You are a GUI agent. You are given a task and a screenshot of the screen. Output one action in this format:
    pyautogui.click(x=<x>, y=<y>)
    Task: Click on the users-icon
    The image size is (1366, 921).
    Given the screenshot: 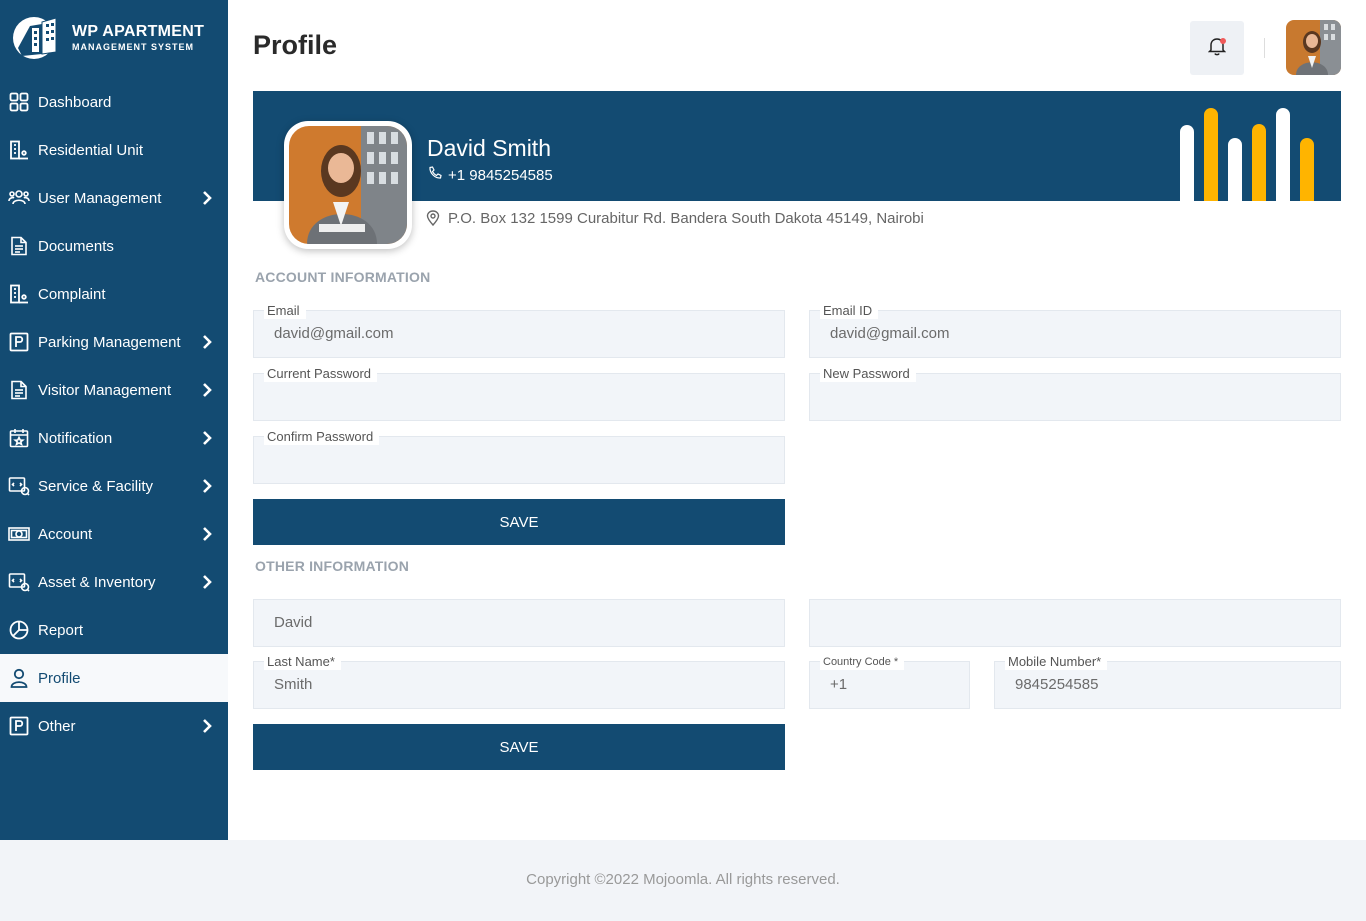 What is the action you would take?
    pyautogui.click(x=19, y=198)
    